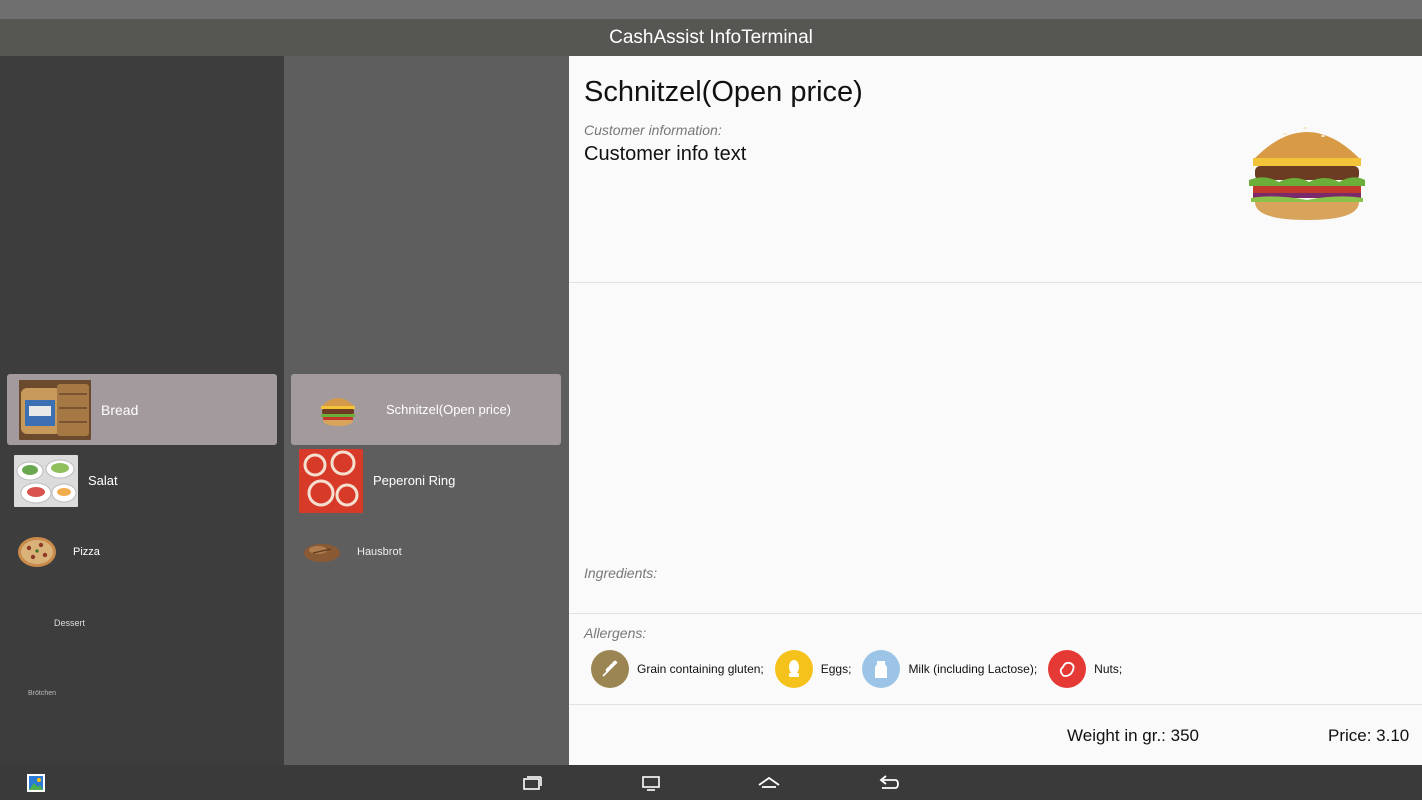 This screenshot has height=800, width=1422. What do you see at coordinates (86, 551) in the screenshot?
I see `category-label: Pizza` at bounding box center [86, 551].